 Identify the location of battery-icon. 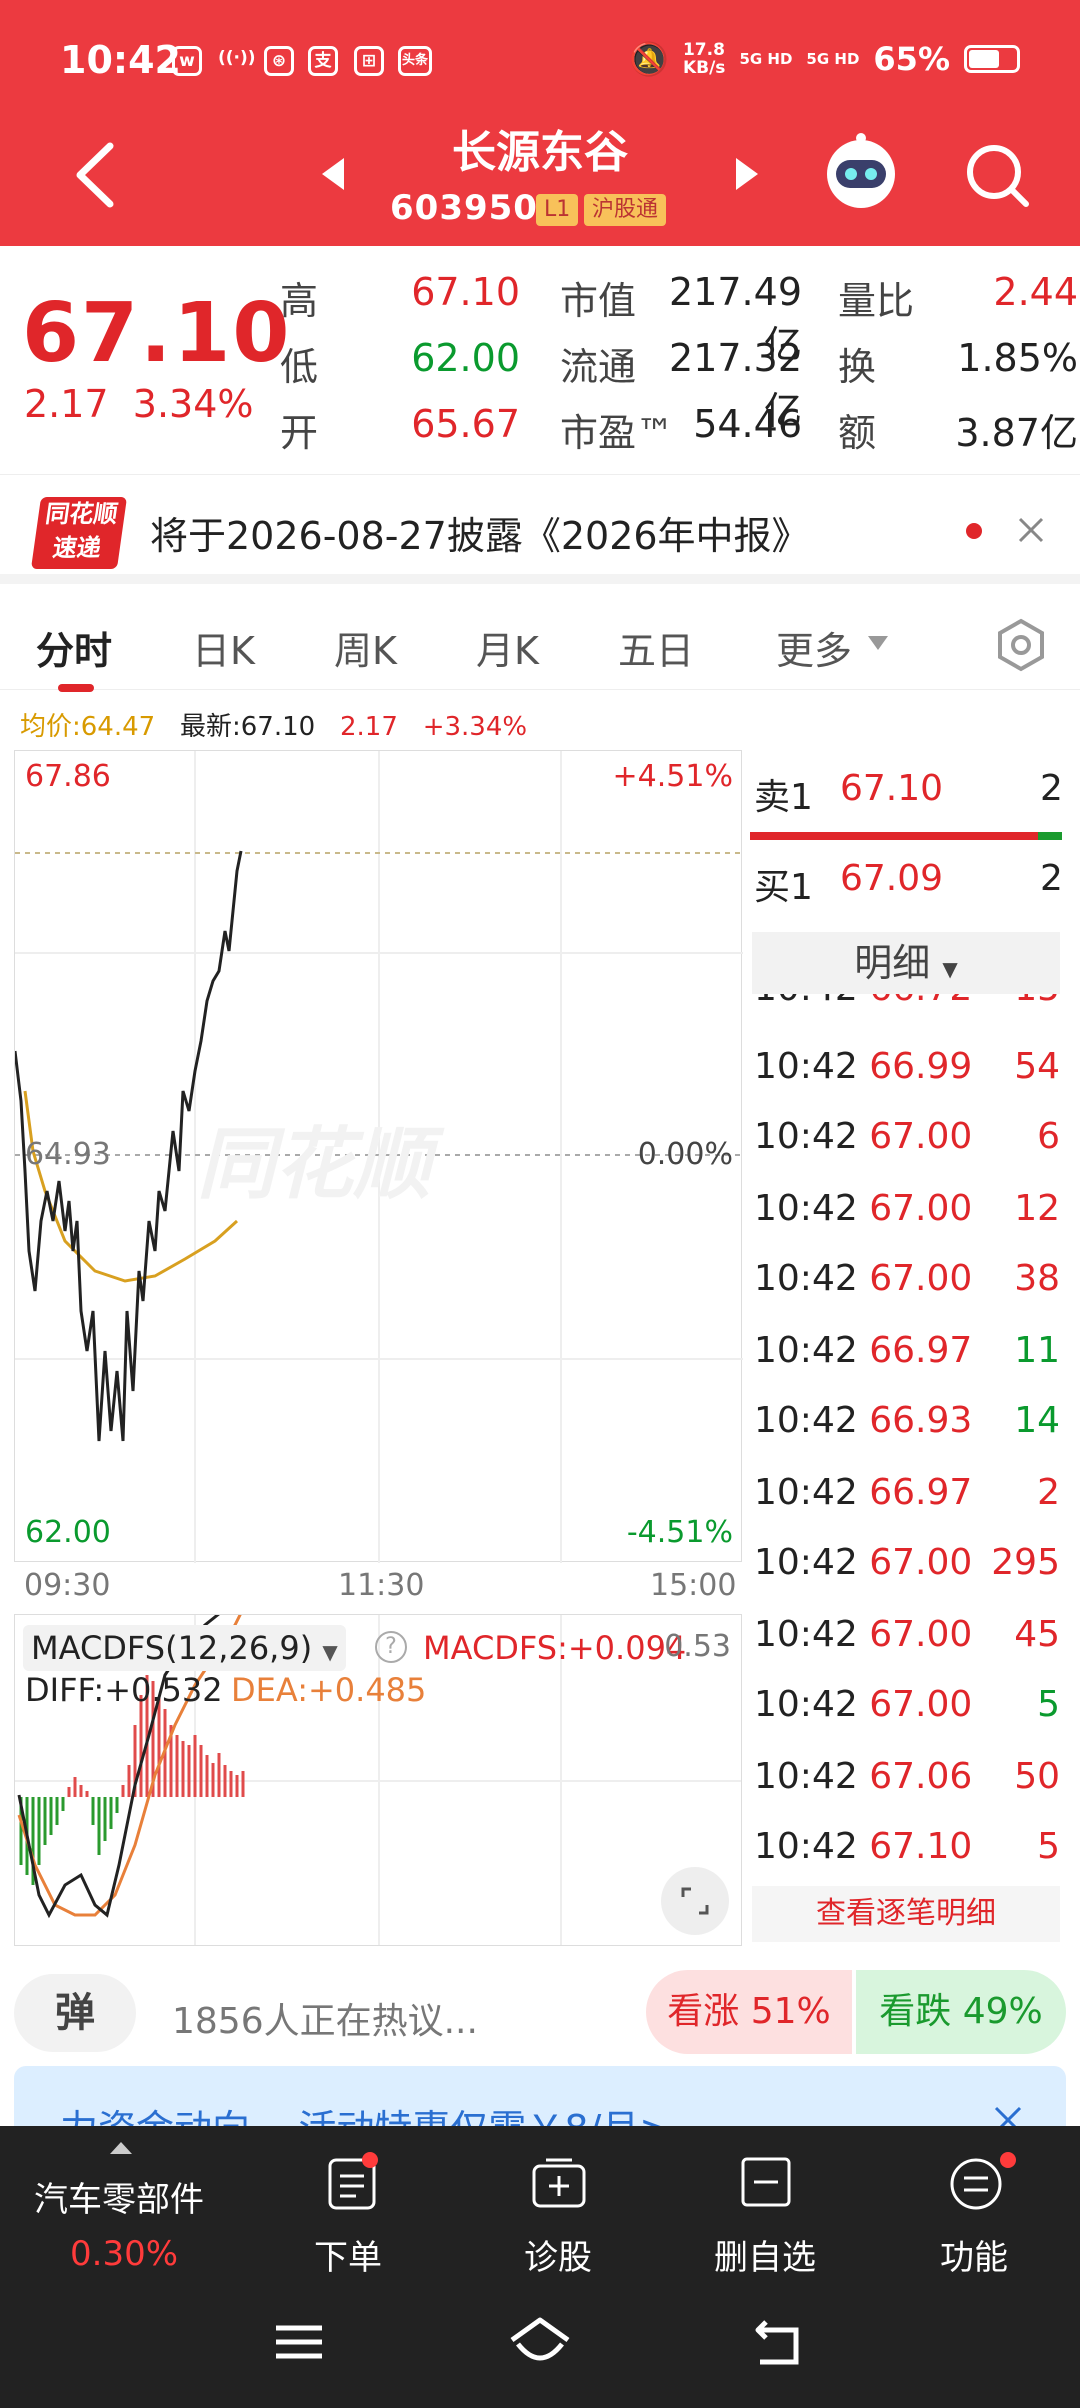
(992, 59).